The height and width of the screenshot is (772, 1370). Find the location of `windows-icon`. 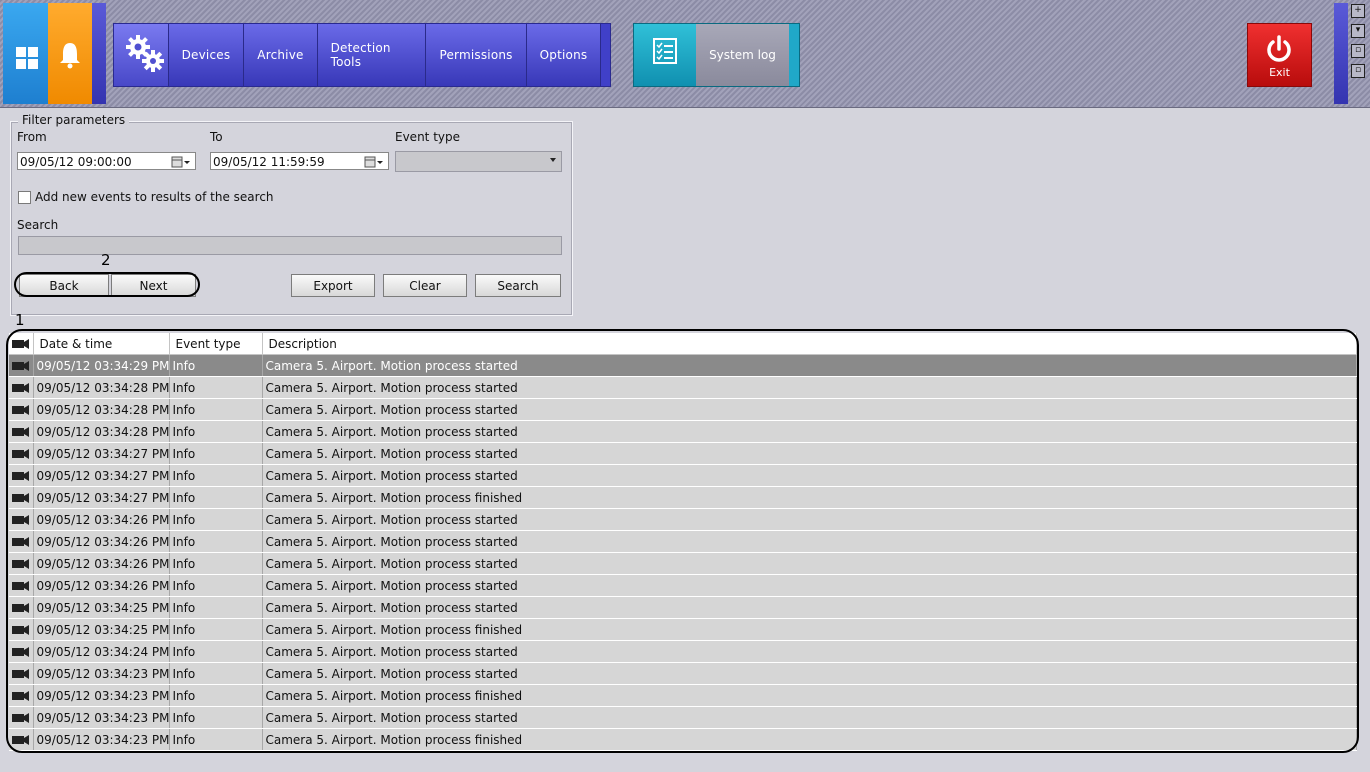

windows-icon is located at coordinates (27, 58).